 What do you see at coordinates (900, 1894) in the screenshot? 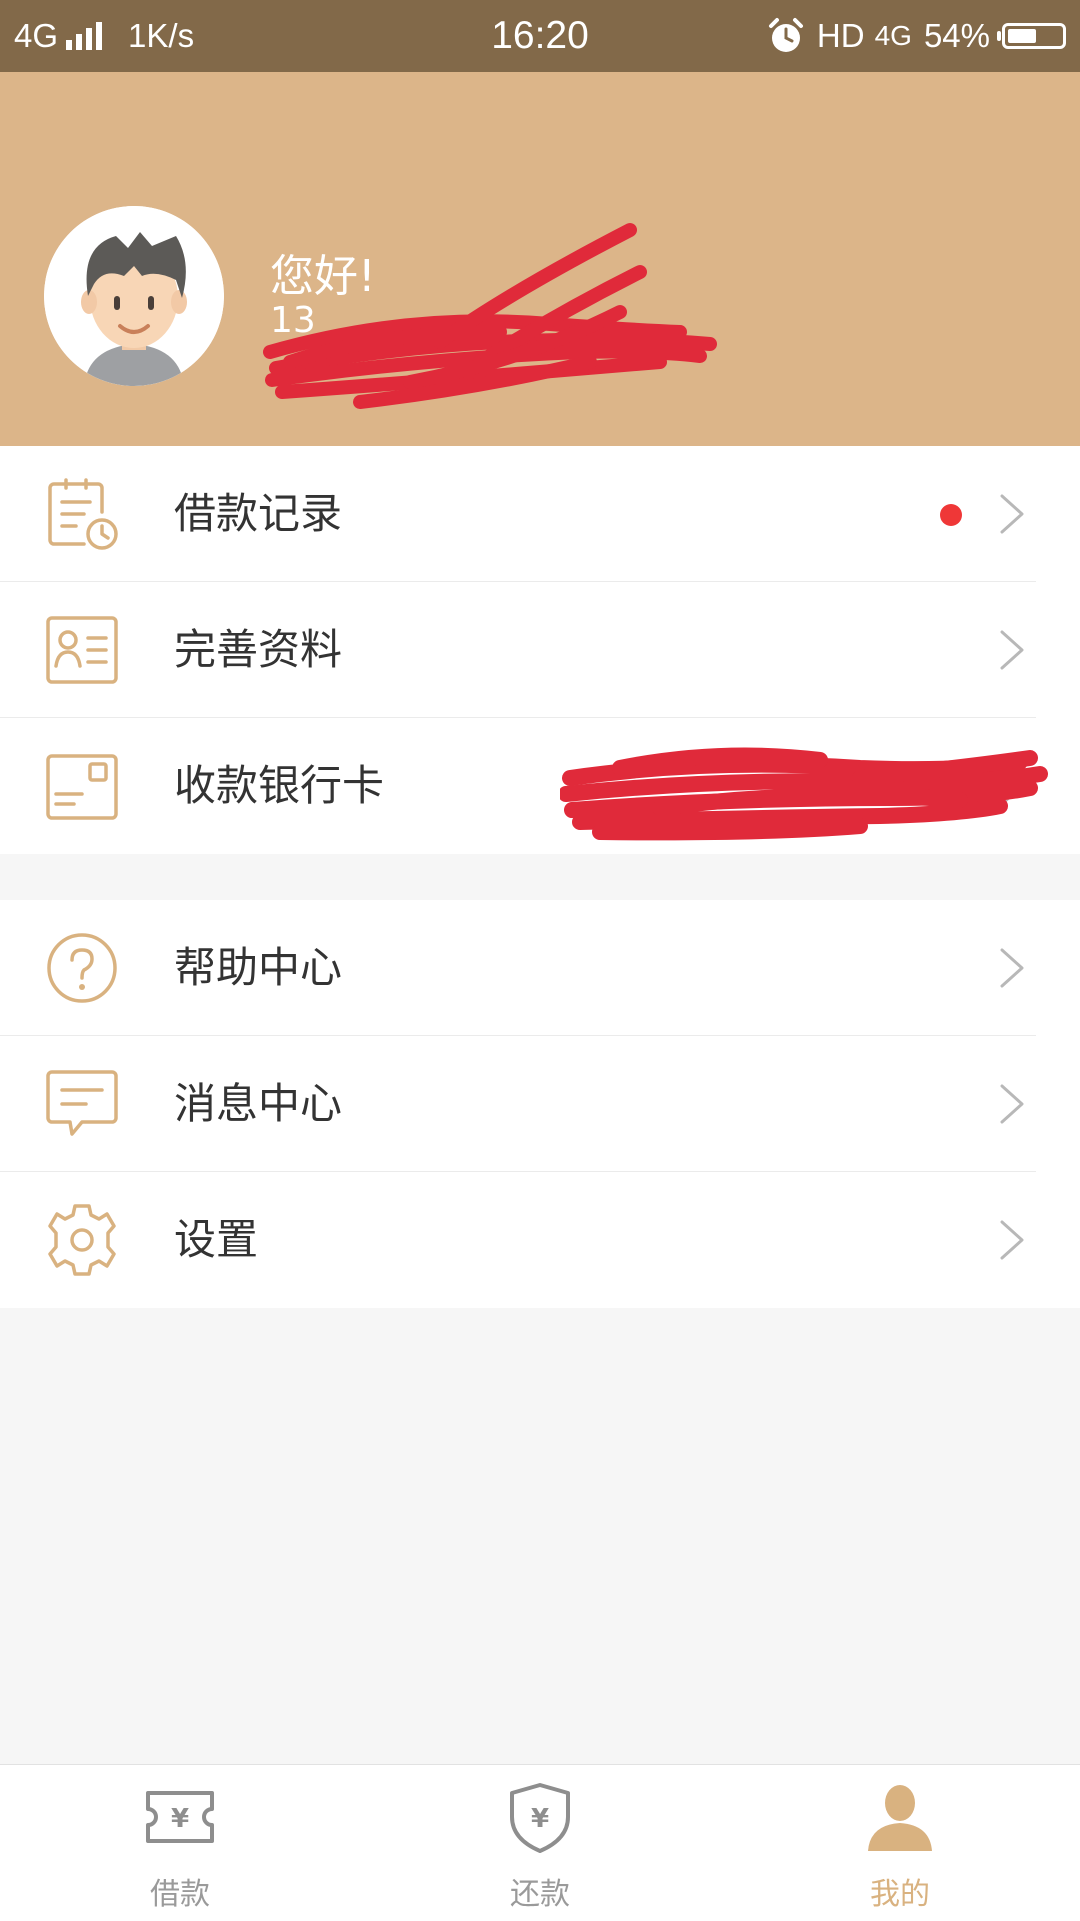
I see `tab-label: 我的` at bounding box center [900, 1894].